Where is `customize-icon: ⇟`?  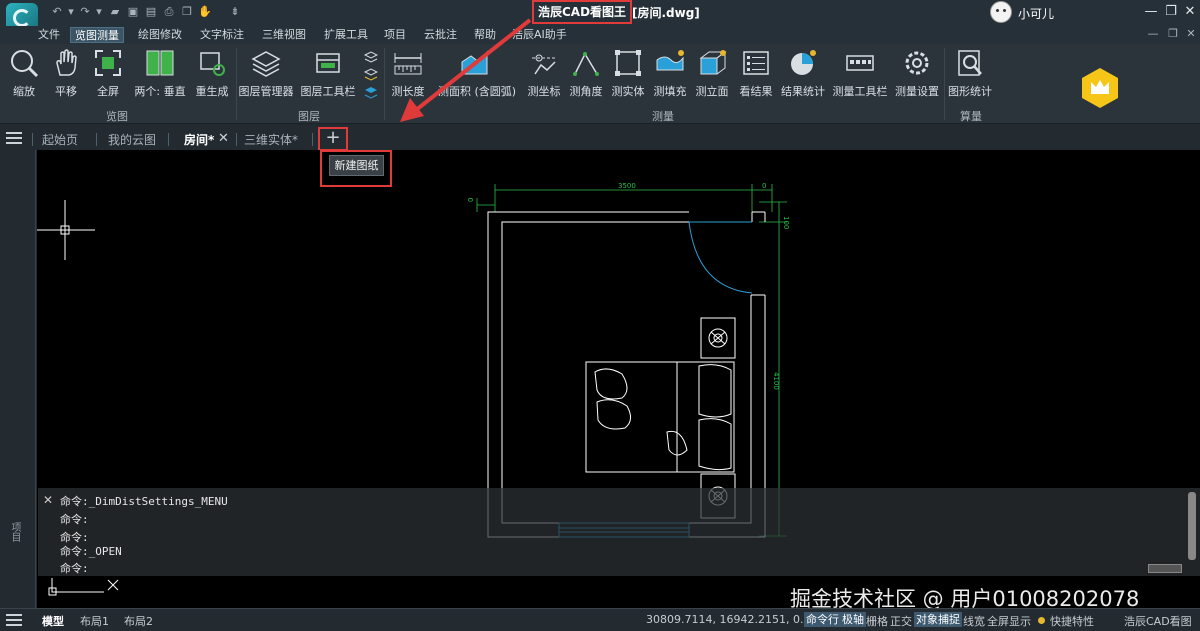
customize-icon: ⇟ is located at coordinates (235, 12).